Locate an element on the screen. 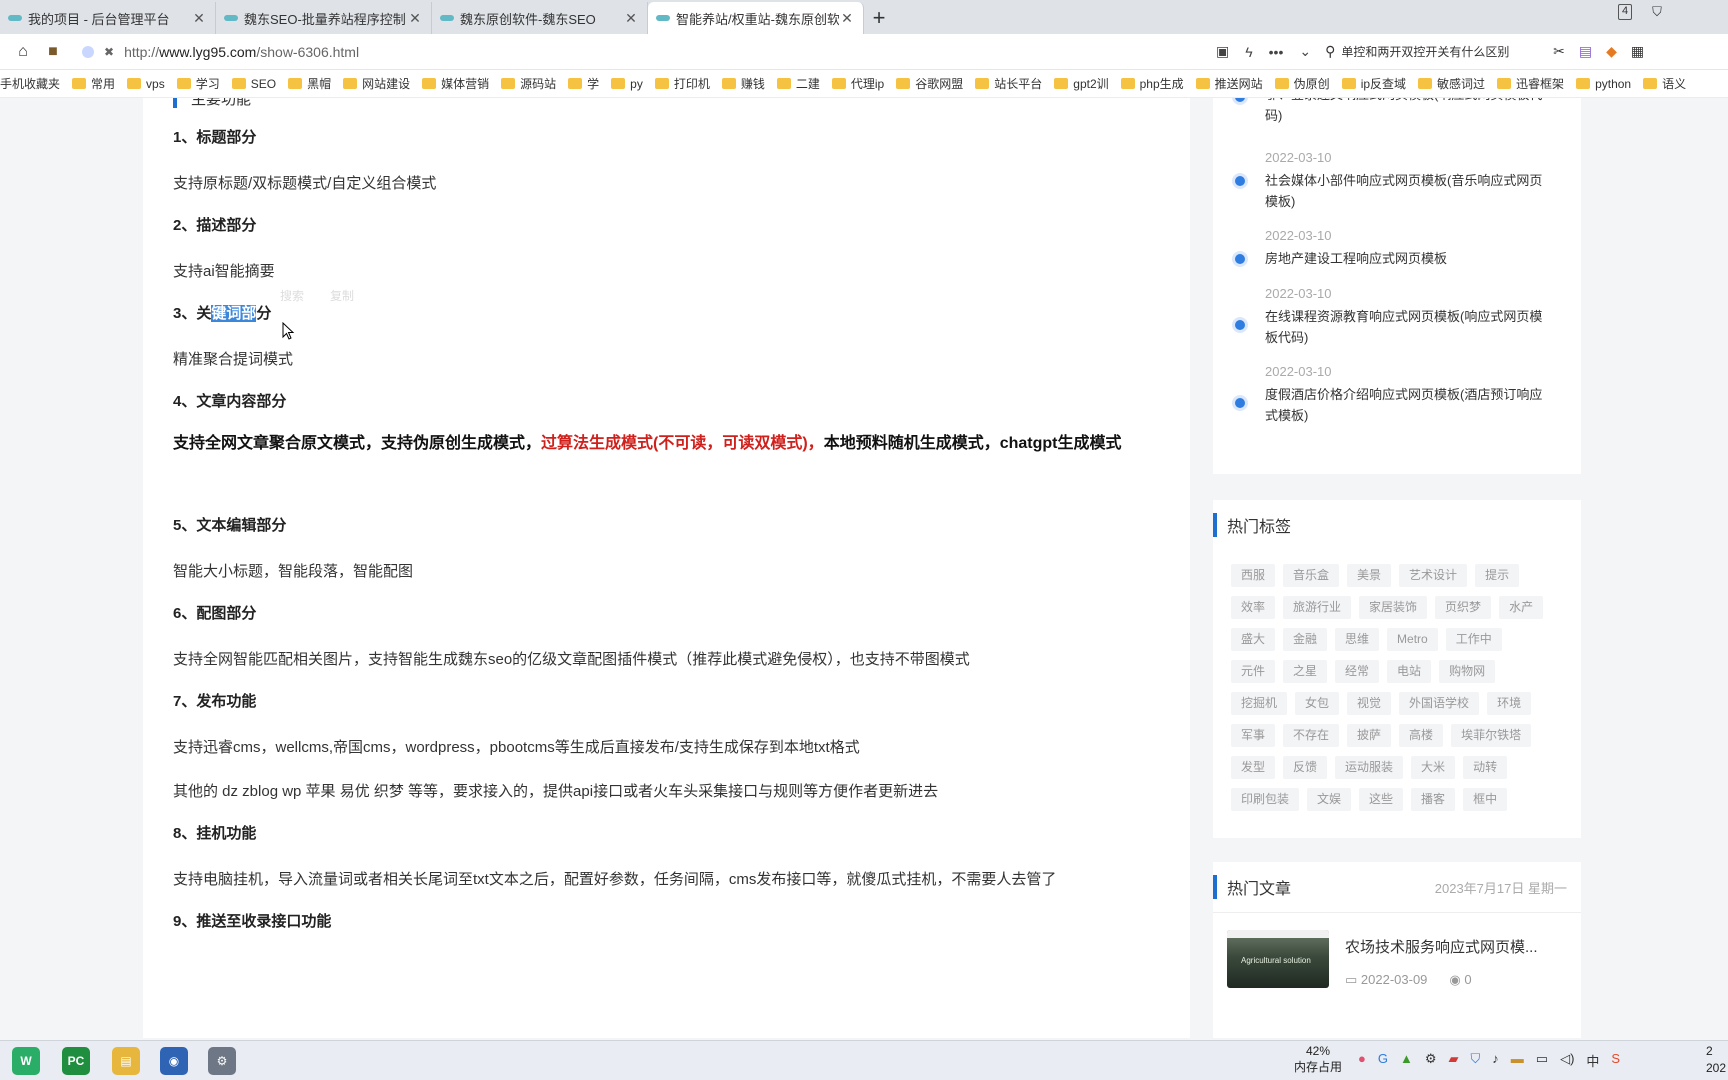 This screenshot has height=1080, width=1728. nvidia-icon: ▲ is located at coordinates (1406, 1060).